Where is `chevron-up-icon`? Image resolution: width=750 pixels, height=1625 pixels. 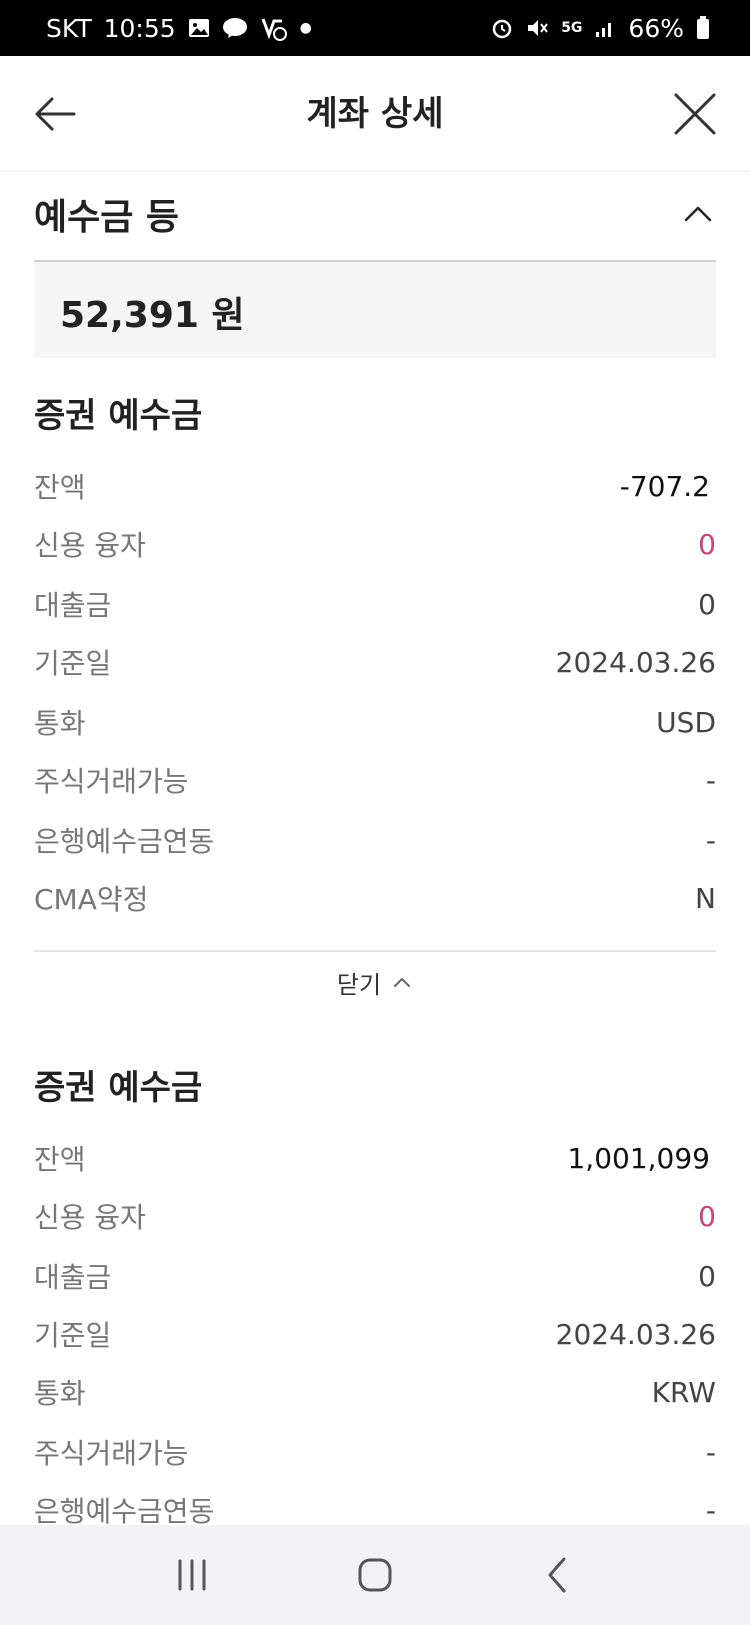
chevron-up-icon is located at coordinates (698, 214).